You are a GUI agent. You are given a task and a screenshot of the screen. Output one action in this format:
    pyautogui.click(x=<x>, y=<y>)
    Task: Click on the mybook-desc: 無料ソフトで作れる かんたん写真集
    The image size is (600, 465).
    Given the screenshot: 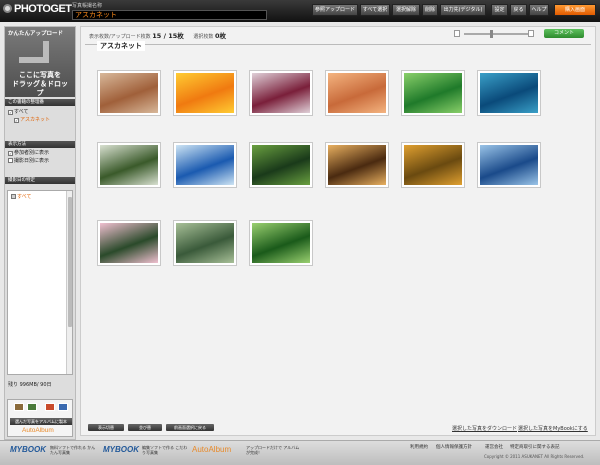 What is the action you would take?
    pyautogui.click(x=73, y=450)
    